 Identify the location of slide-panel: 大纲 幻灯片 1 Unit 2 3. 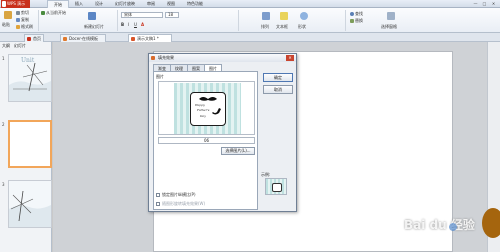
(26, 147).